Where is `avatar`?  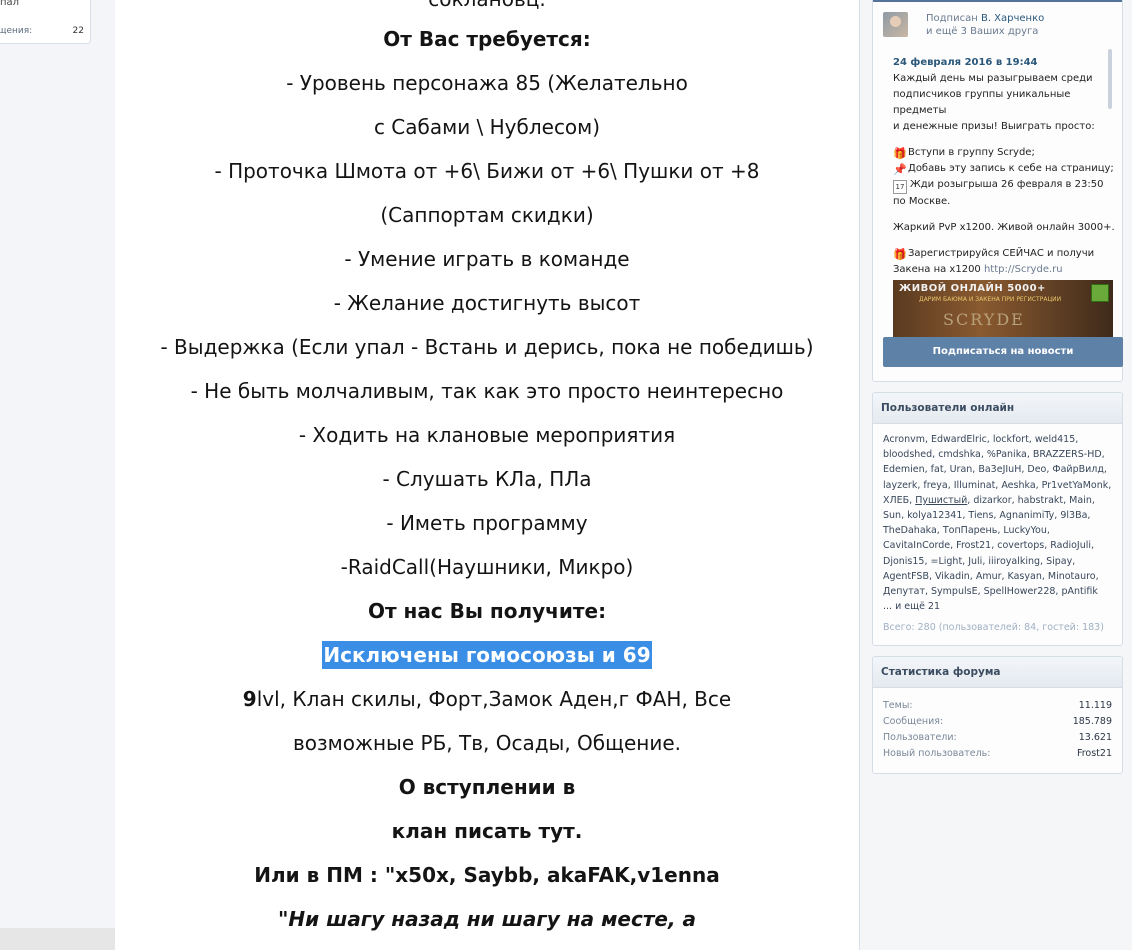 avatar is located at coordinates (895, 24).